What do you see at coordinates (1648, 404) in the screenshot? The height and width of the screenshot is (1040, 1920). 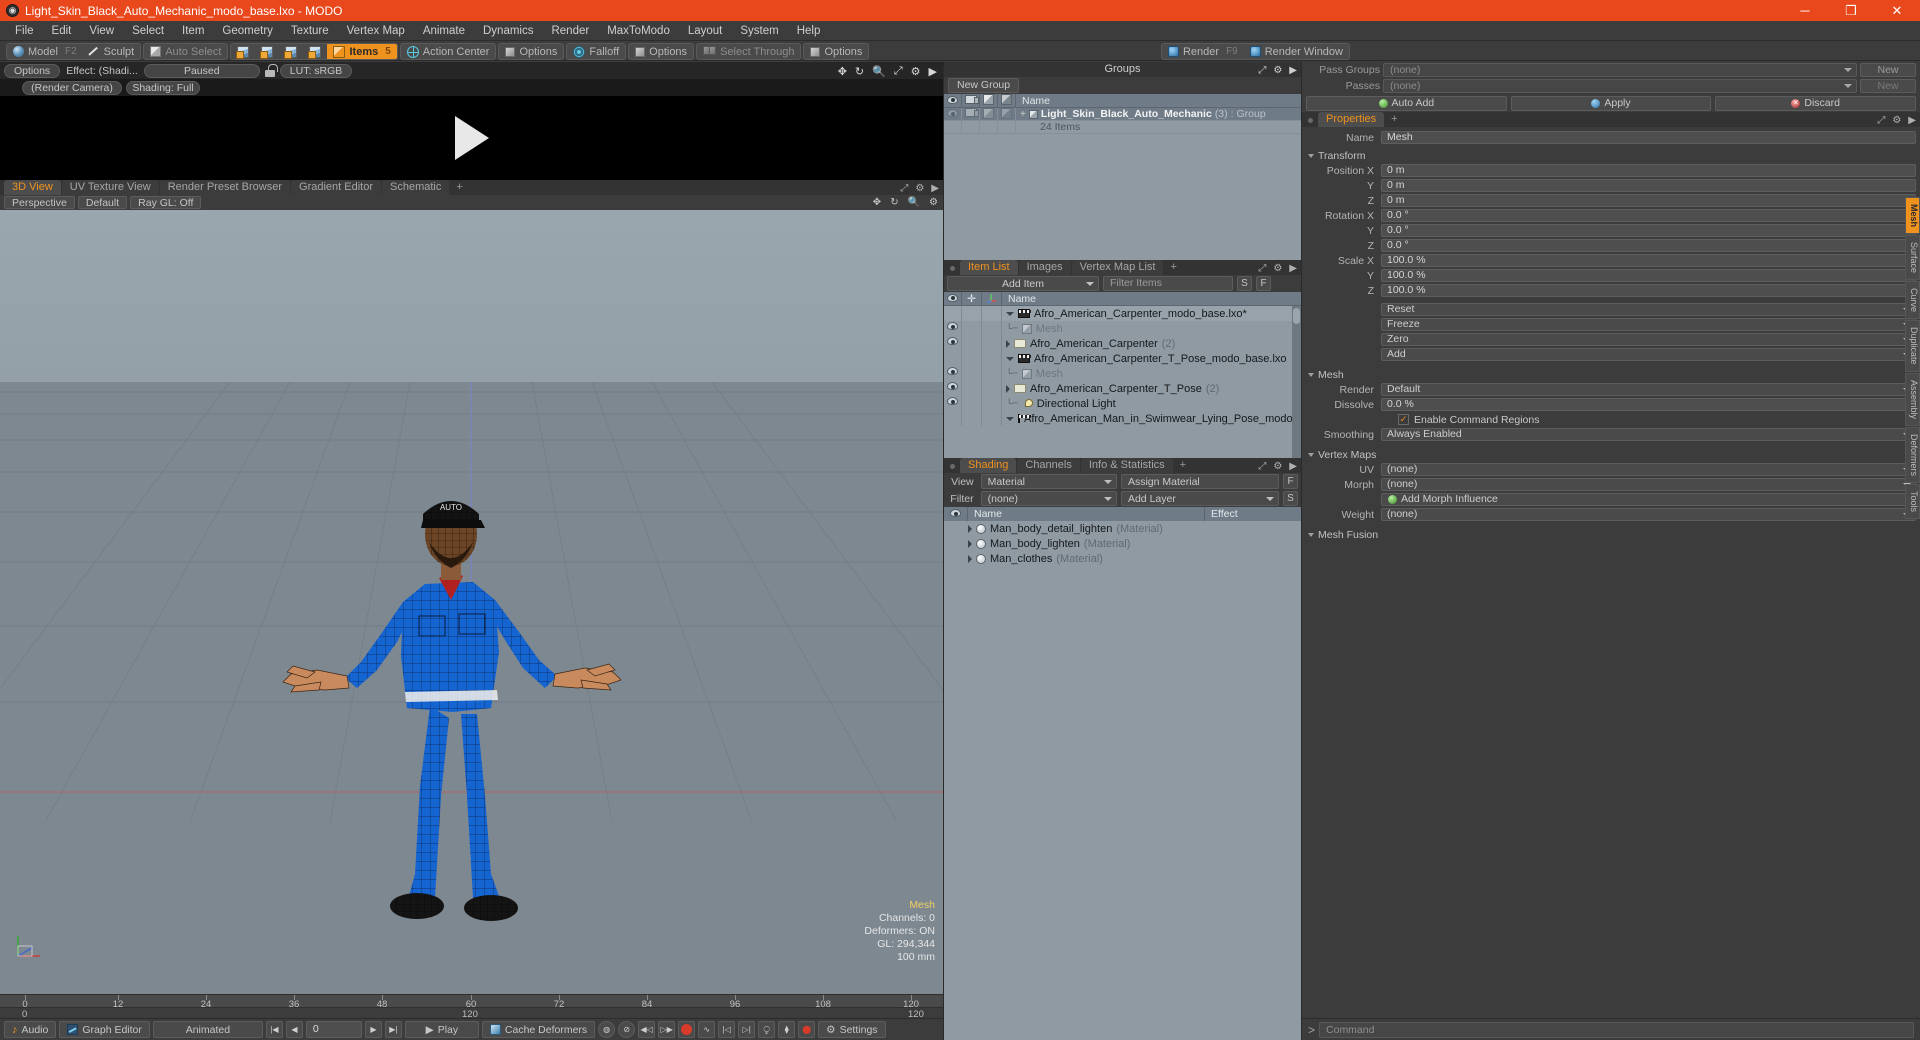 I see `mesh-dissolve-input: 0.0 %` at bounding box center [1648, 404].